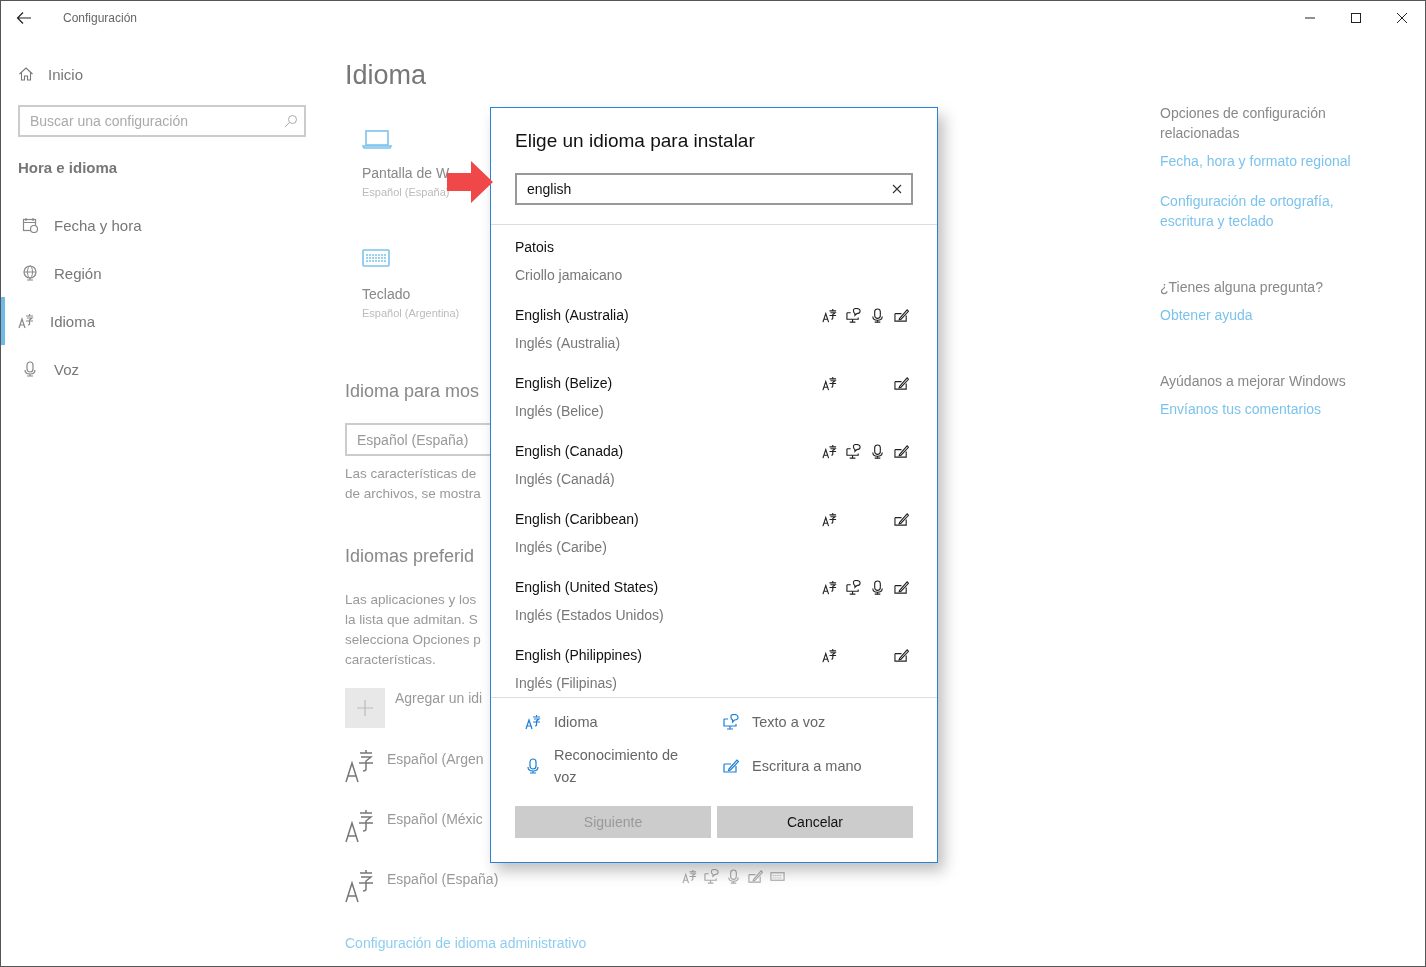 The image size is (1426, 967). What do you see at coordinates (377, 258) in the screenshot?
I see `keyboard-icon` at bounding box center [377, 258].